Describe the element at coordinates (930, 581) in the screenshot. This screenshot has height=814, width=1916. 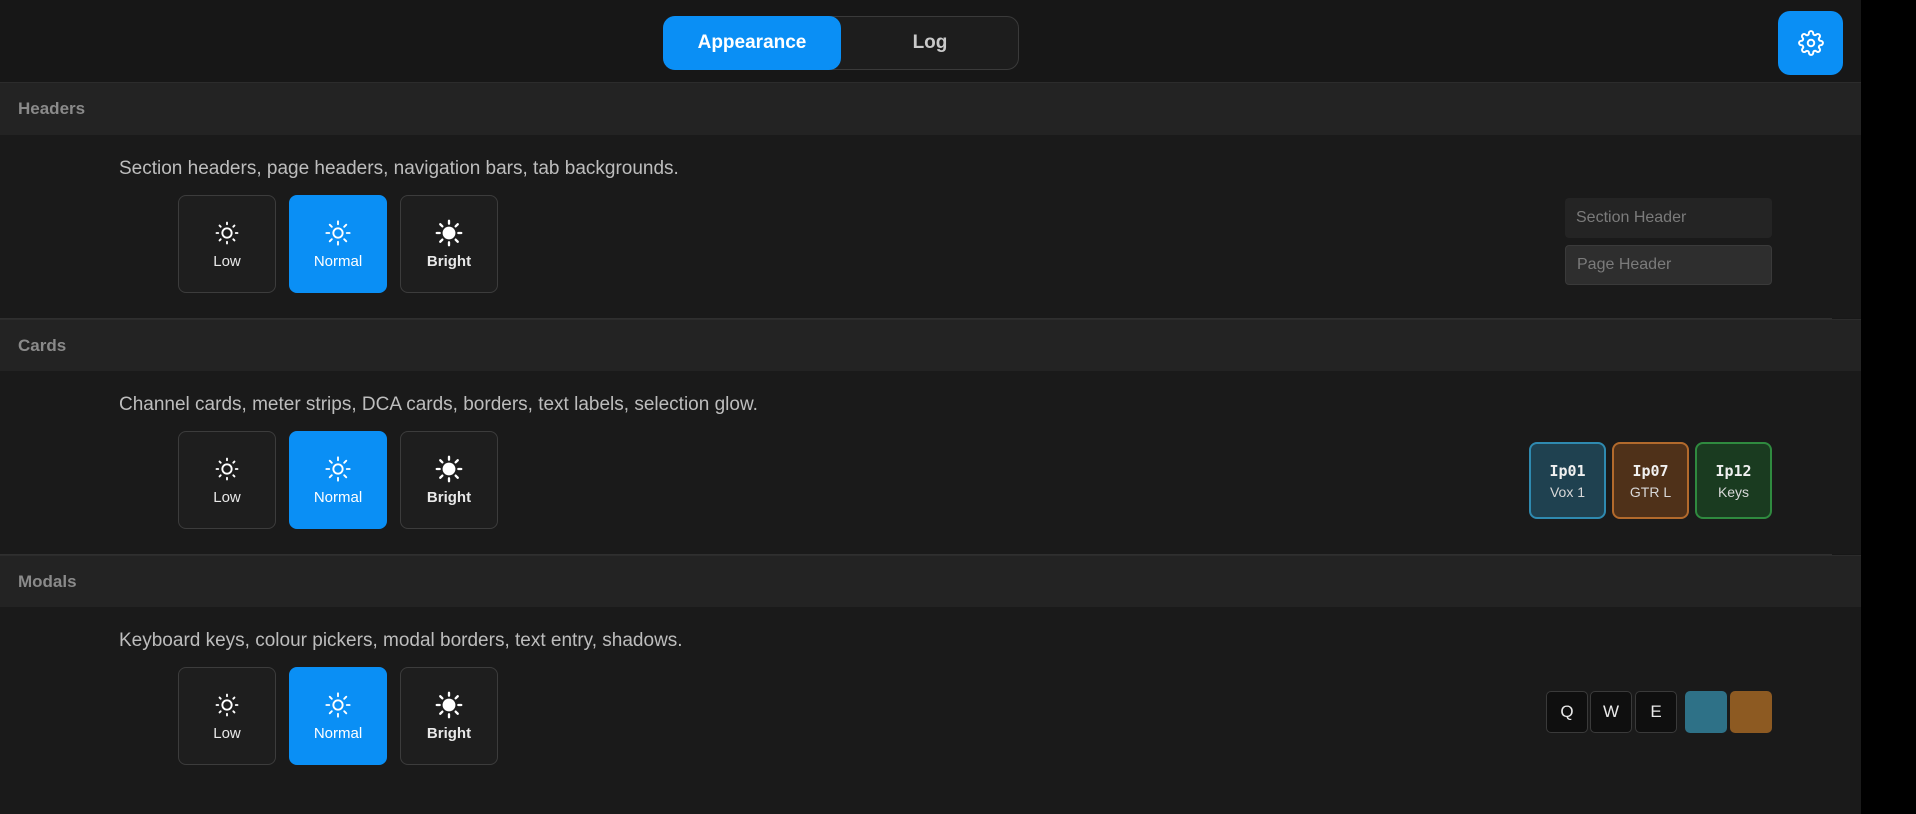
I see `section-header-modals: Modals` at that location.